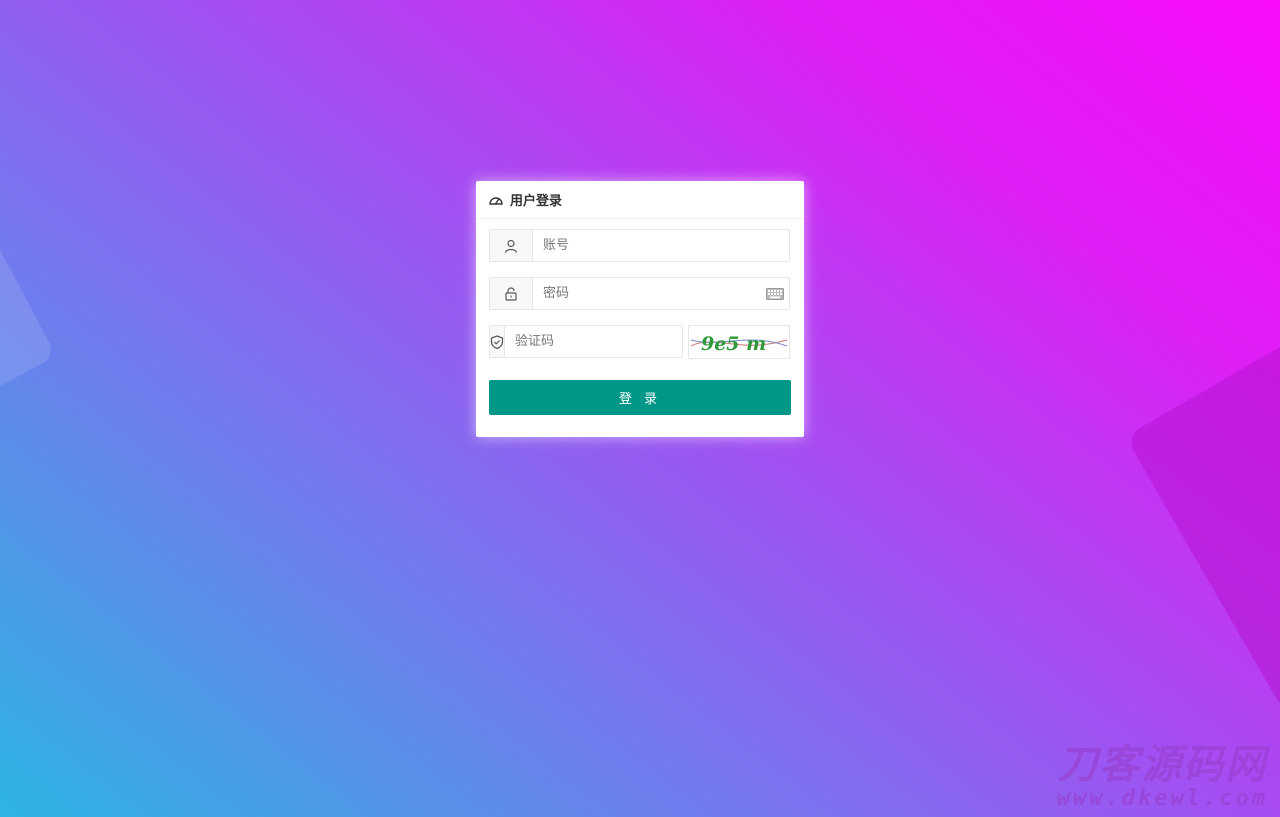 This screenshot has height=817, width=1280. Describe the element at coordinates (496, 200) in the screenshot. I see `dashboard-icon` at that location.